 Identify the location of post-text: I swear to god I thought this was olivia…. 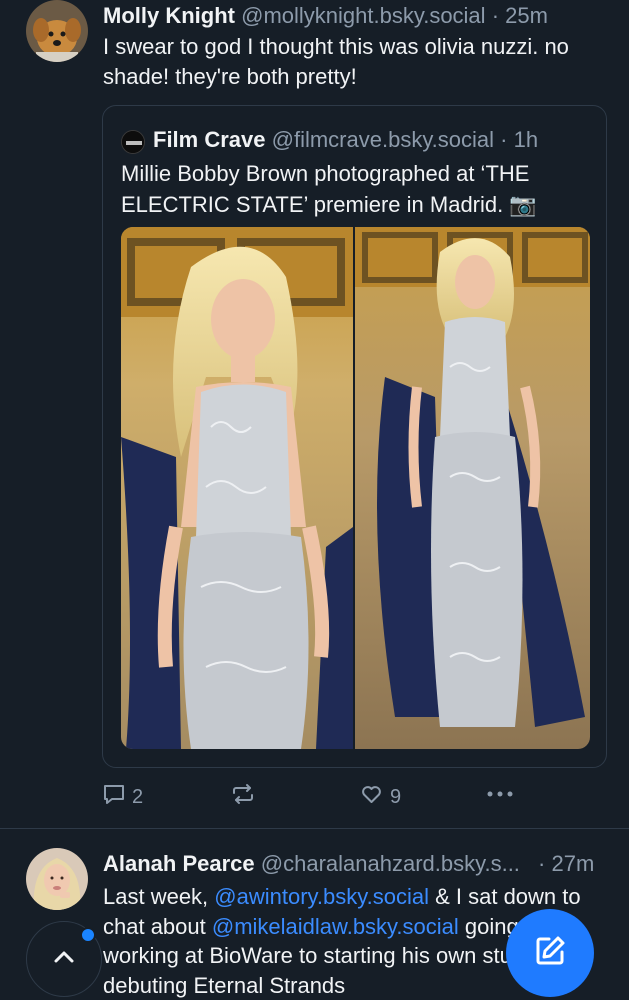
(336, 61).